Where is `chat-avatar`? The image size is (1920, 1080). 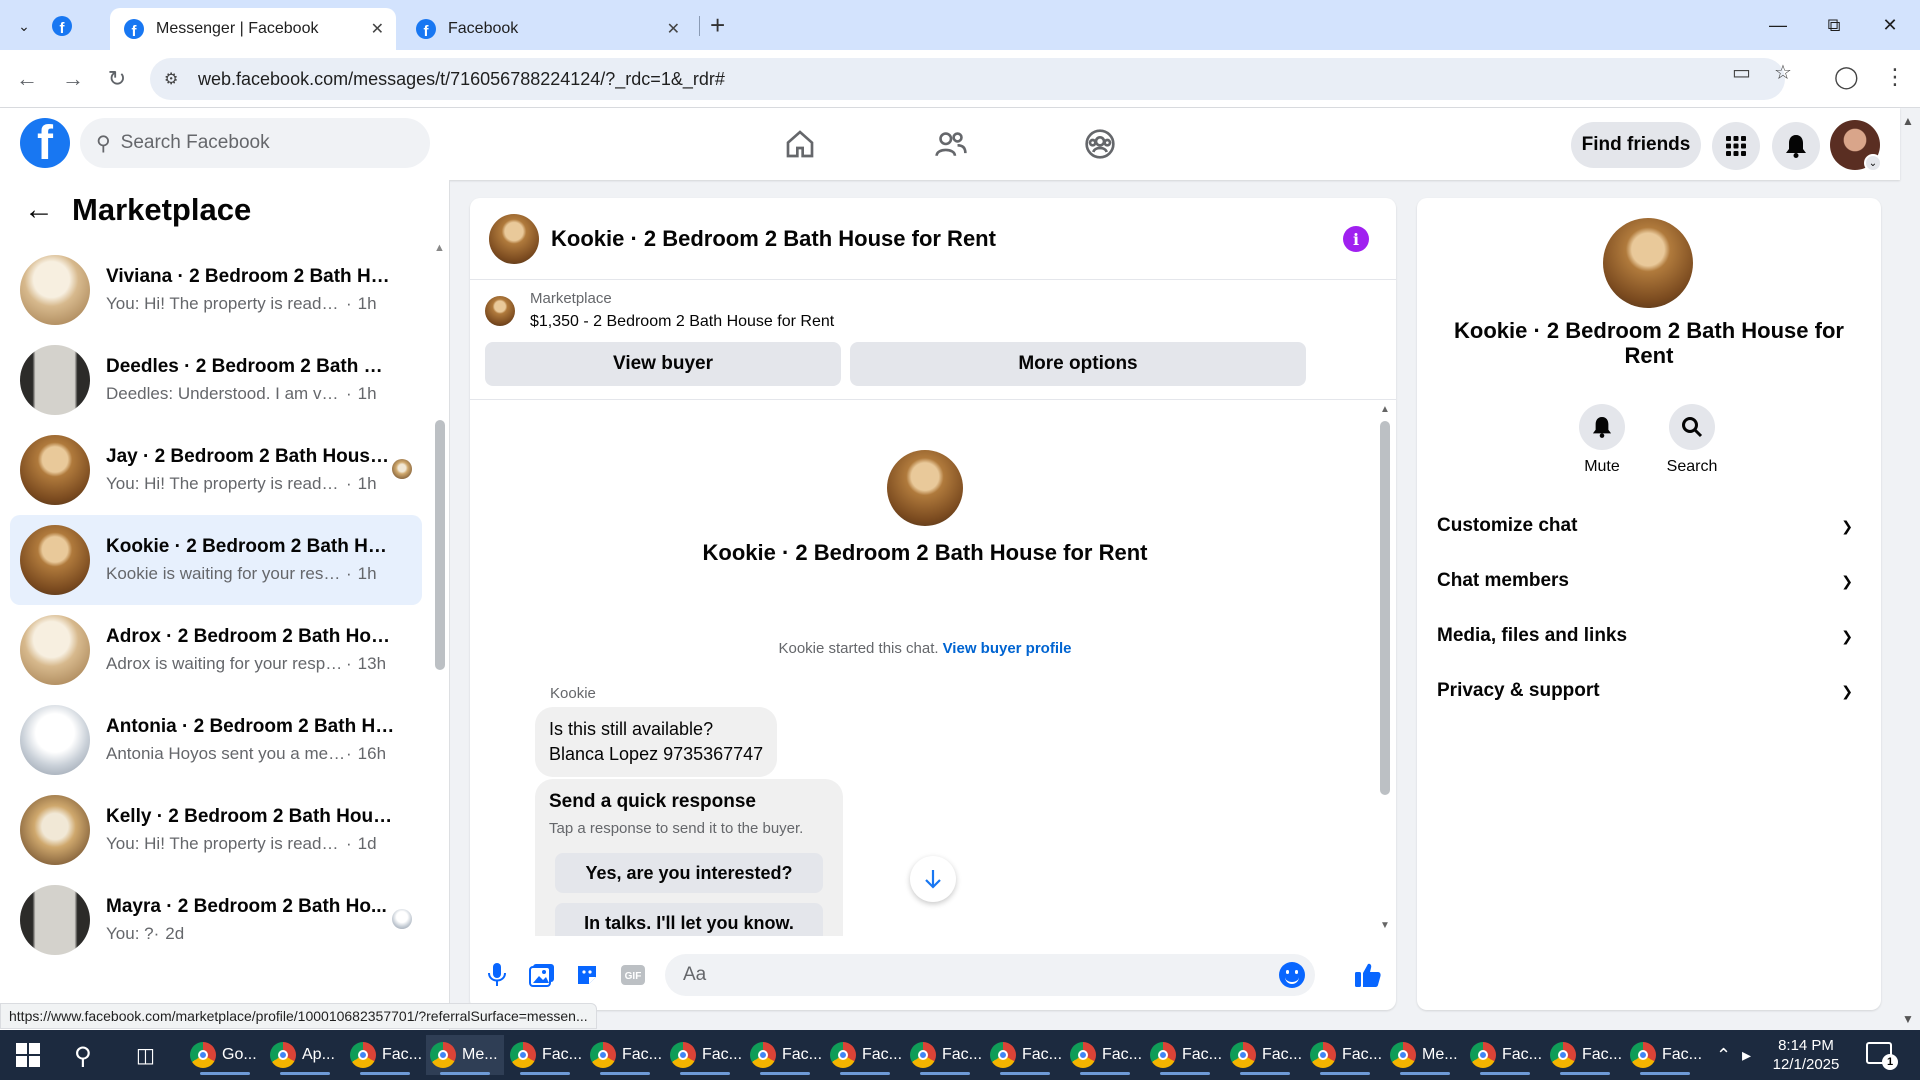
chat-avatar is located at coordinates (514, 238).